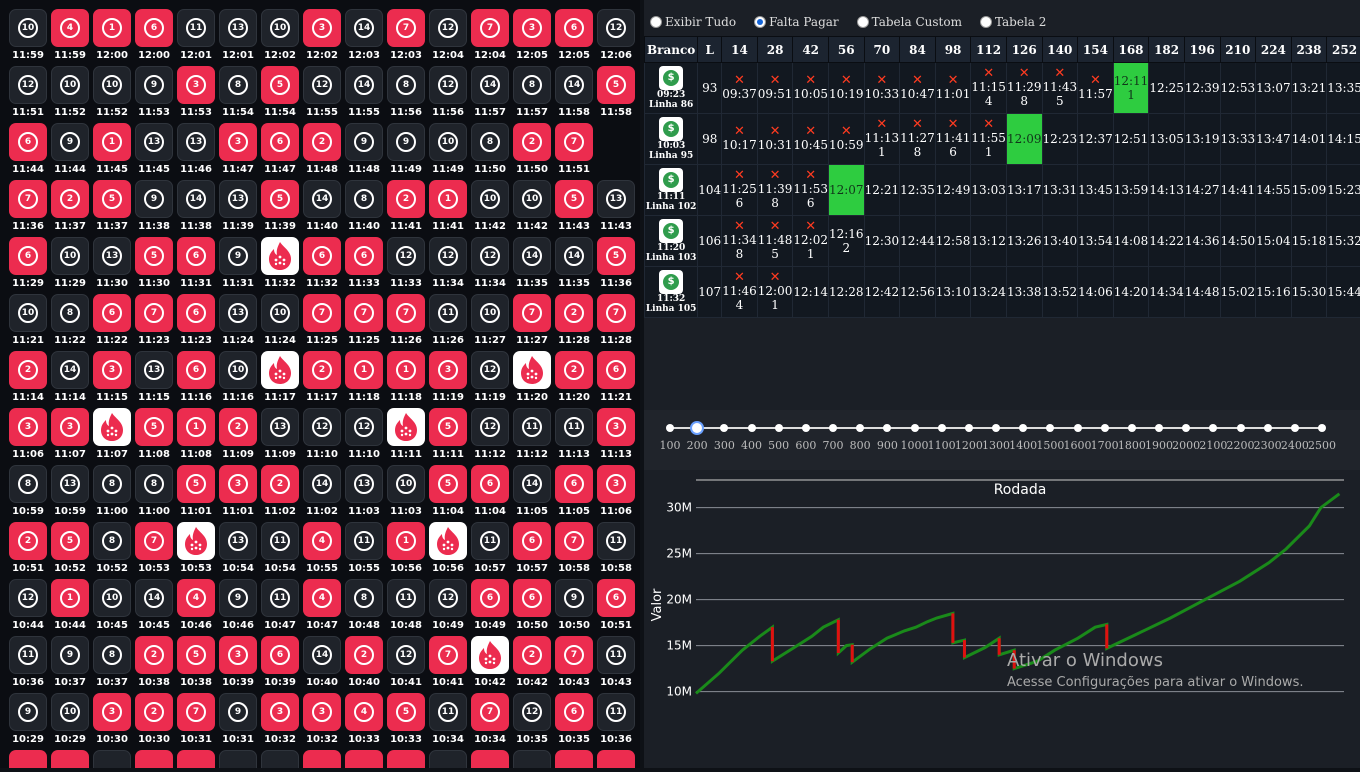 This screenshot has width=1360, height=772. I want to click on result-number: 7, so click(196, 712).